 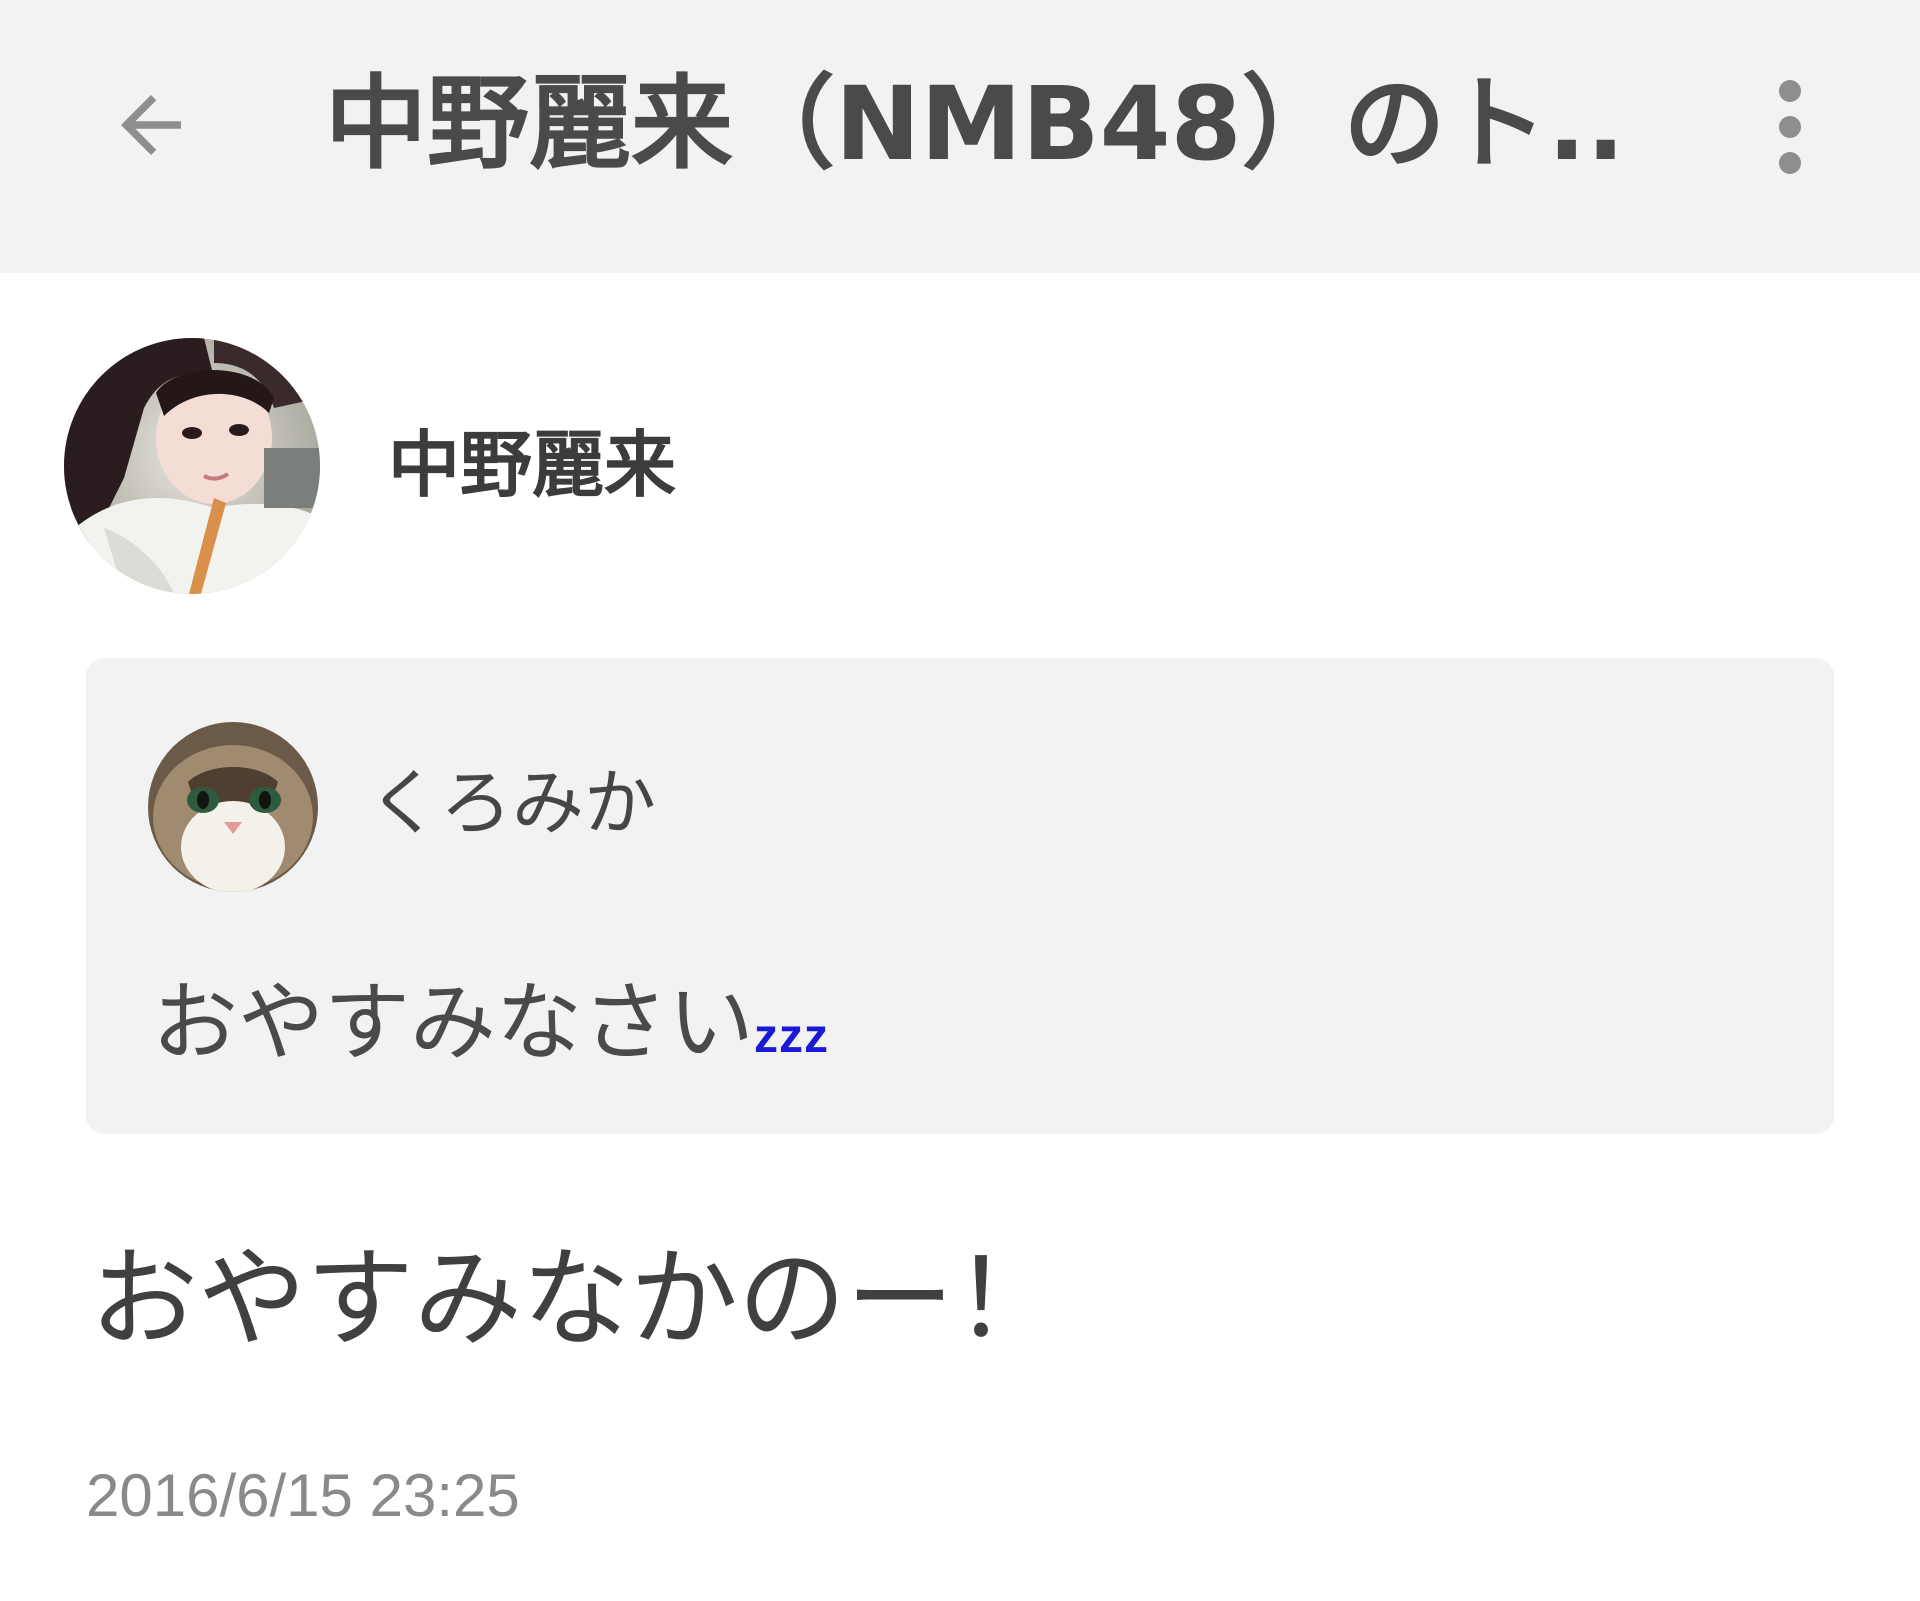 I want to click on commenter-avatar, so click(x=233, y=807).